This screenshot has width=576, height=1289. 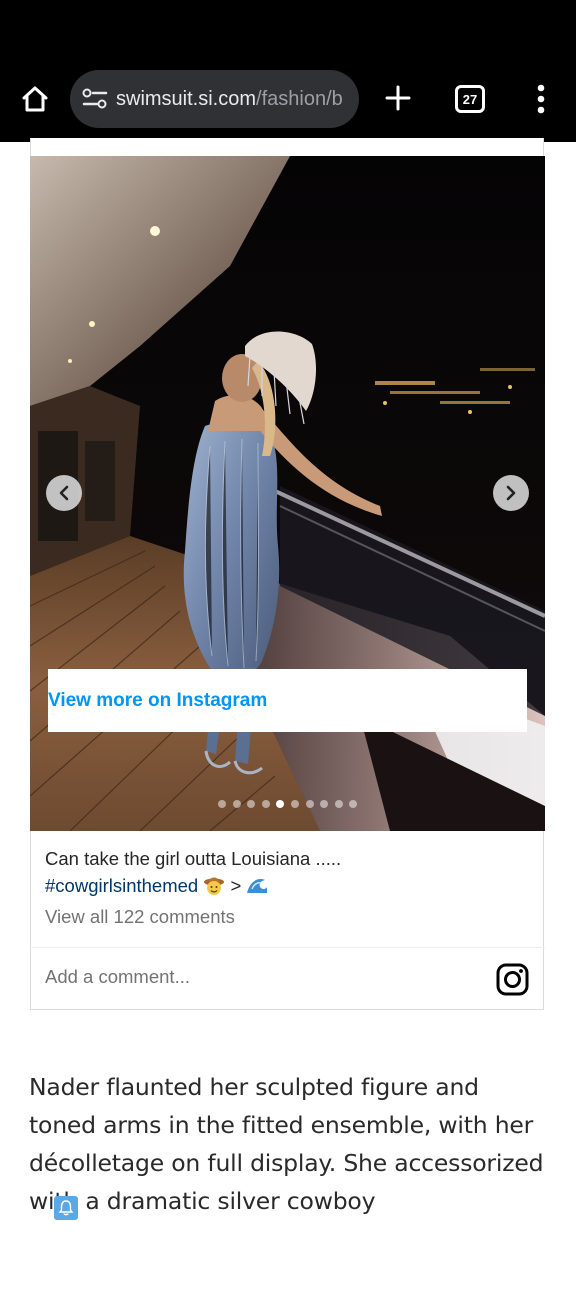 What do you see at coordinates (214, 886) in the screenshot?
I see `cowboy-emoji-icon` at bounding box center [214, 886].